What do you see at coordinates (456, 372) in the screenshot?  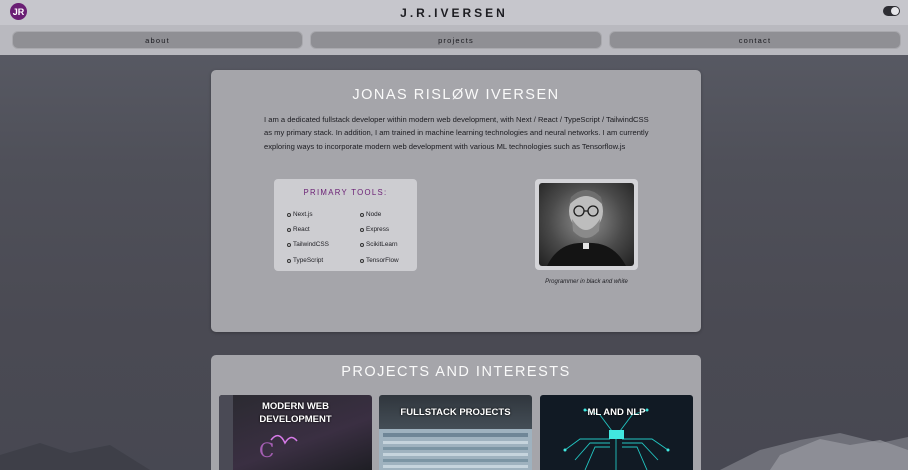 I see `projects-heading: PROJECTS AND INTERESTS` at bounding box center [456, 372].